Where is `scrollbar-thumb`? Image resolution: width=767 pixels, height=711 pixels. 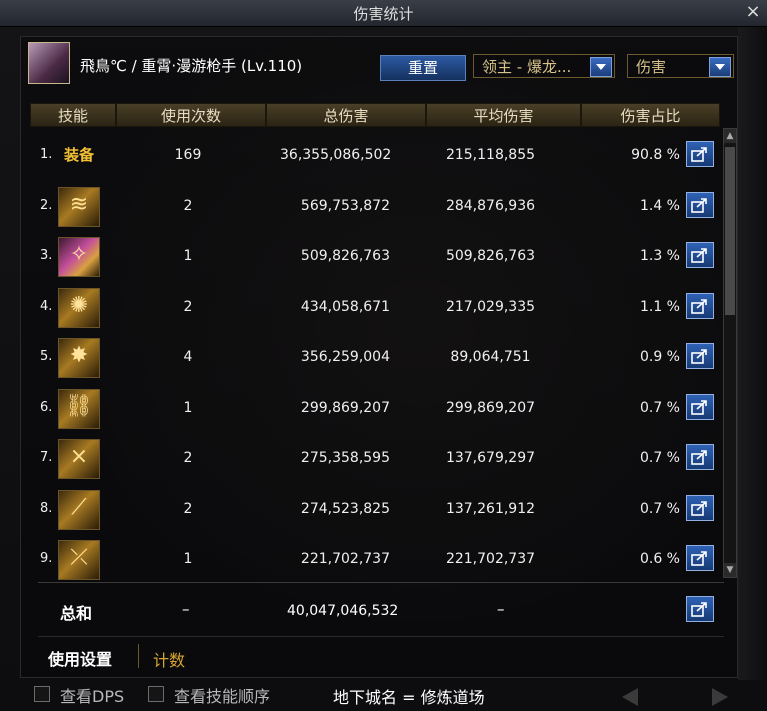 scrollbar-thumb is located at coordinates (730, 231).